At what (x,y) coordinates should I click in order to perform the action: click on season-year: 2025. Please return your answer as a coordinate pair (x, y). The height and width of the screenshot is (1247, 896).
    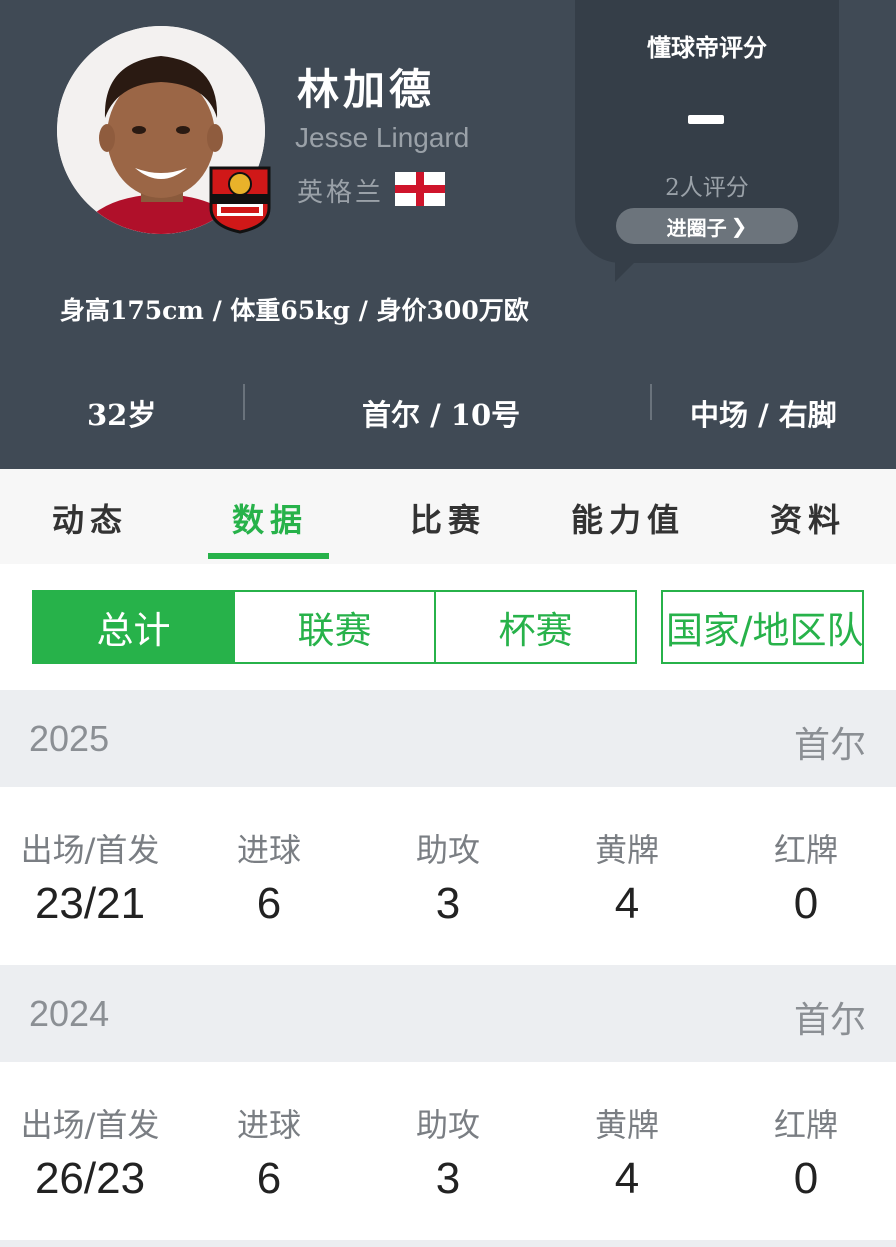
    Looking at the image, I should click on (69, 738).